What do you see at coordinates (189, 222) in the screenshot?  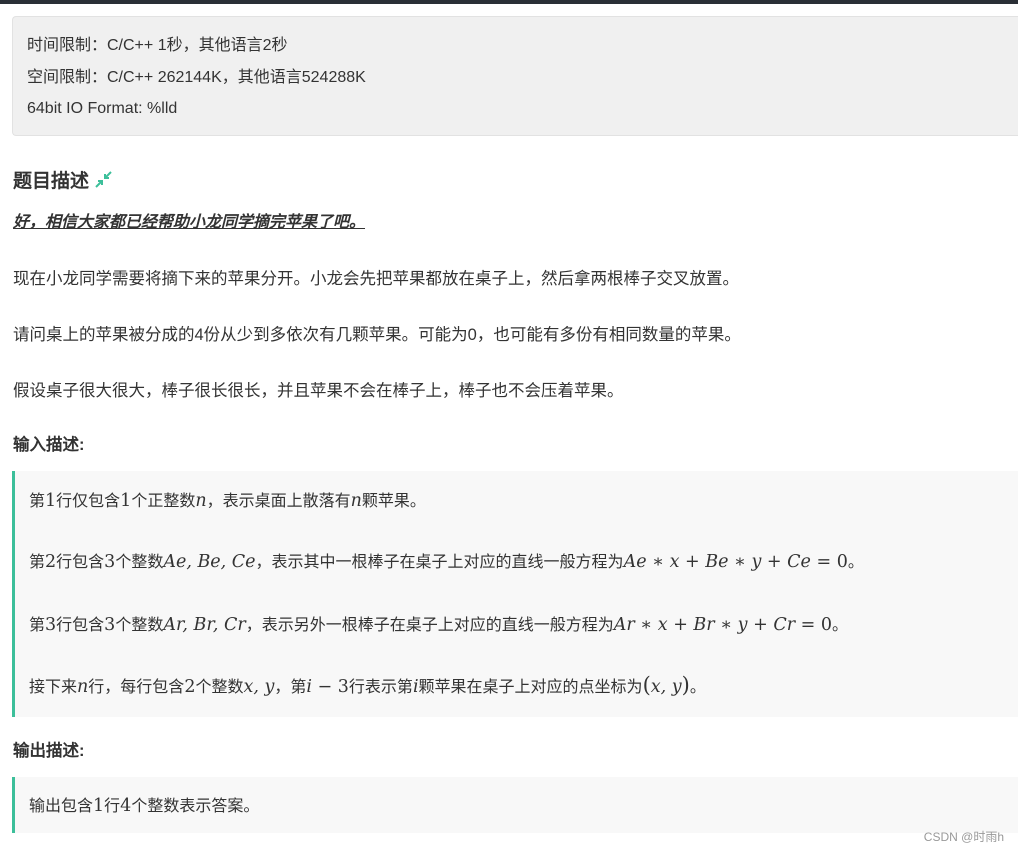 I see `emphasis-text: 好，相信大家都已经帮助小龙同学摘完苹果了吧。` at bounding box center [189, 222].